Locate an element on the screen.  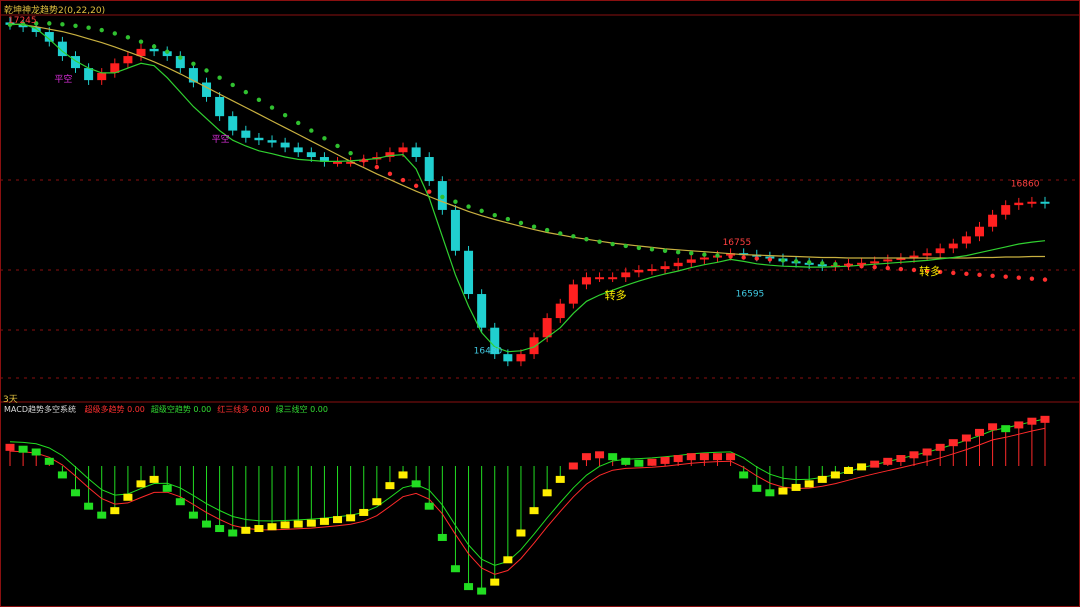
price-label-17245: 17245 is located at coordinates (22, 21).